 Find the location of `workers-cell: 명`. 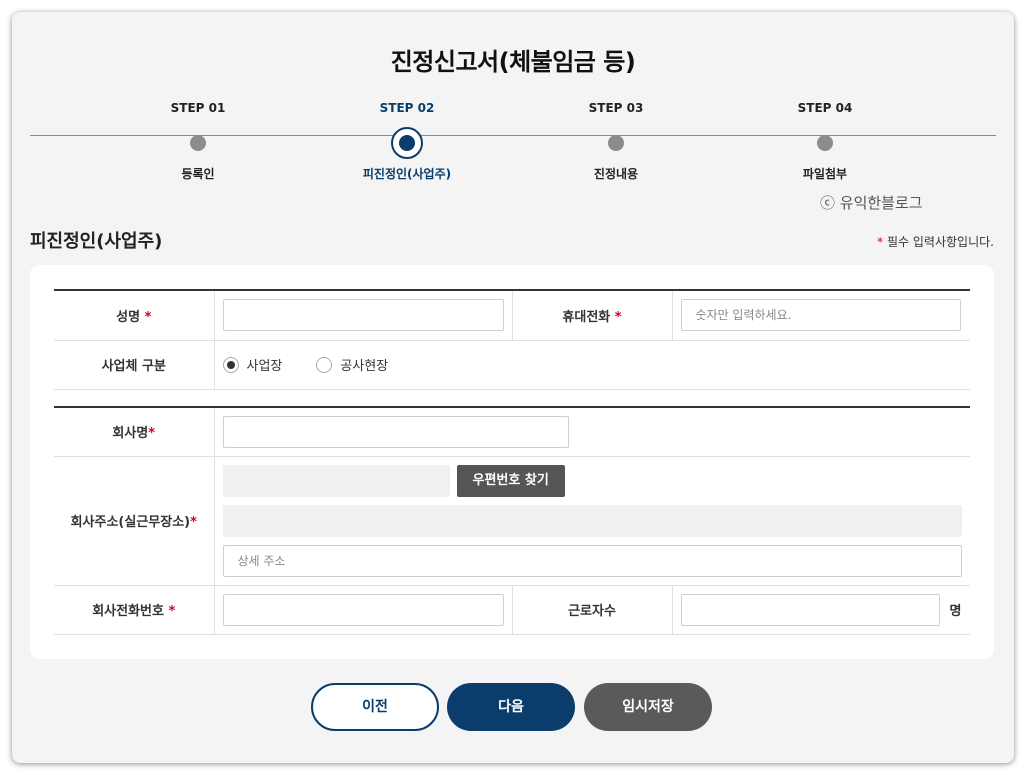

workers-cell: 명 is located at coordinates (821, 610).